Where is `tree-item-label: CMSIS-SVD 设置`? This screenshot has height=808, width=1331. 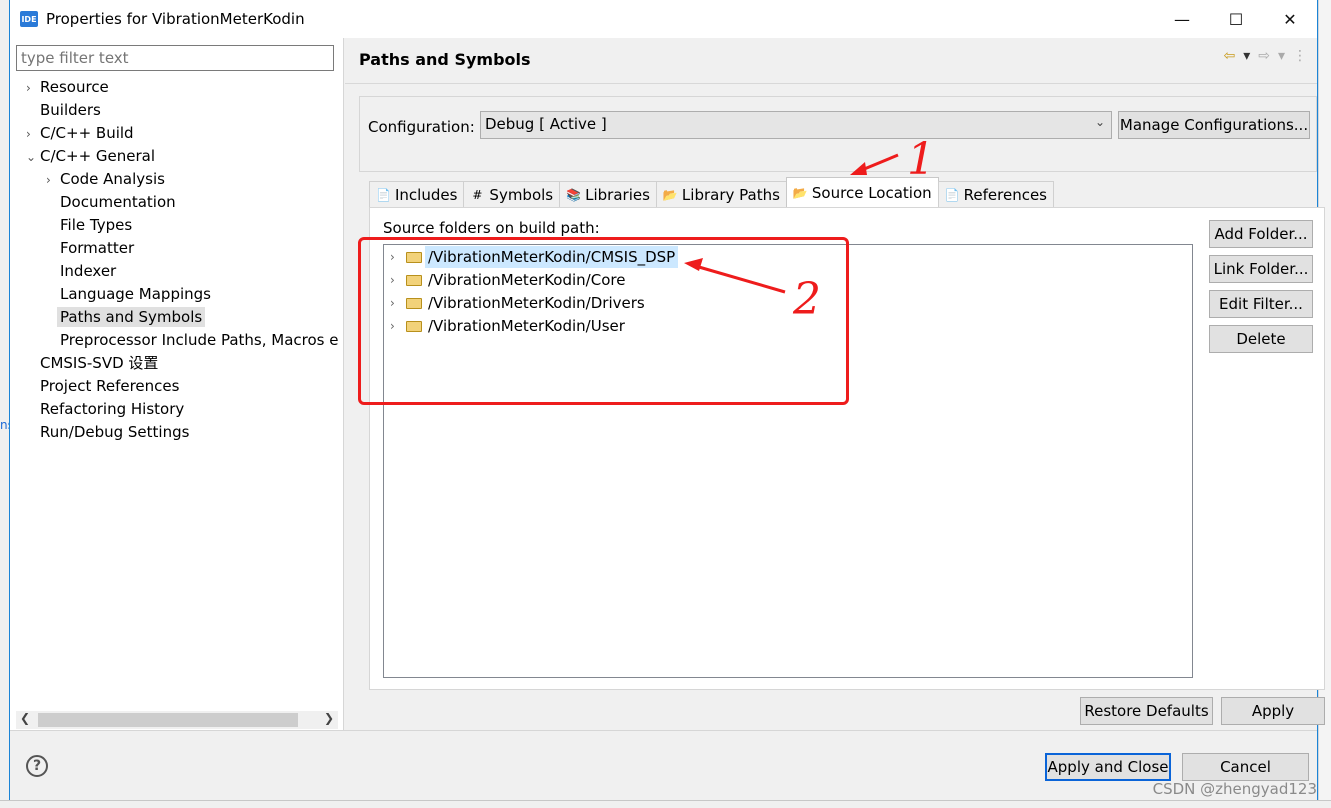 tree-item-label: CMSIS-SVD 设置 is located at coordinates (99, 363).